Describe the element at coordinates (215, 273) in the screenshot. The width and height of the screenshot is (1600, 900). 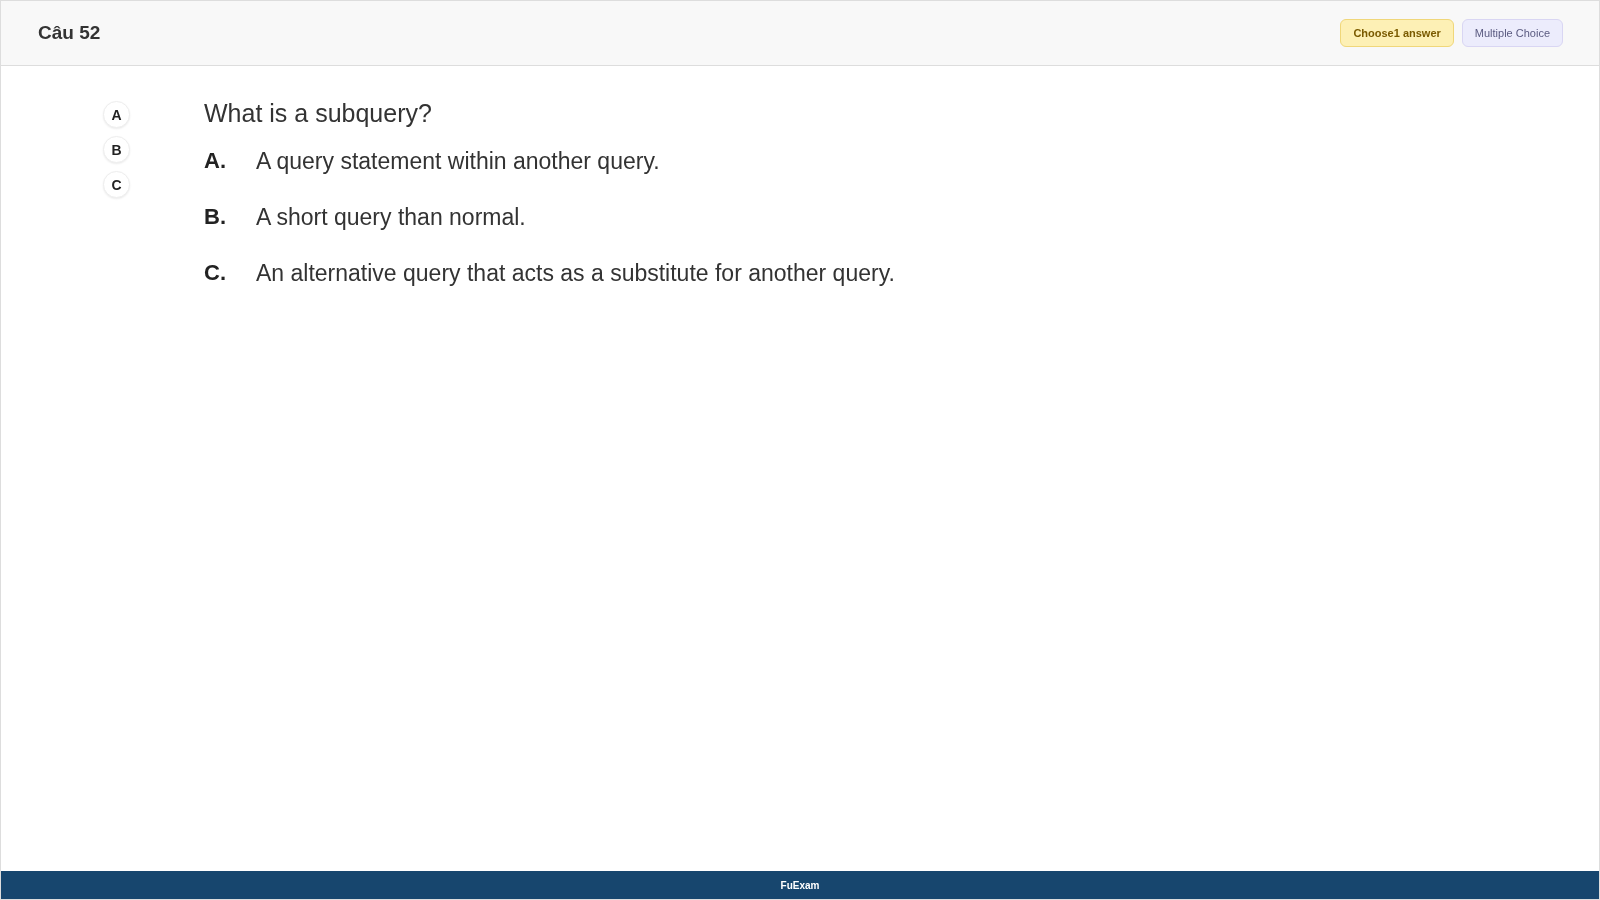
I see `option-letter: C.` at that location.